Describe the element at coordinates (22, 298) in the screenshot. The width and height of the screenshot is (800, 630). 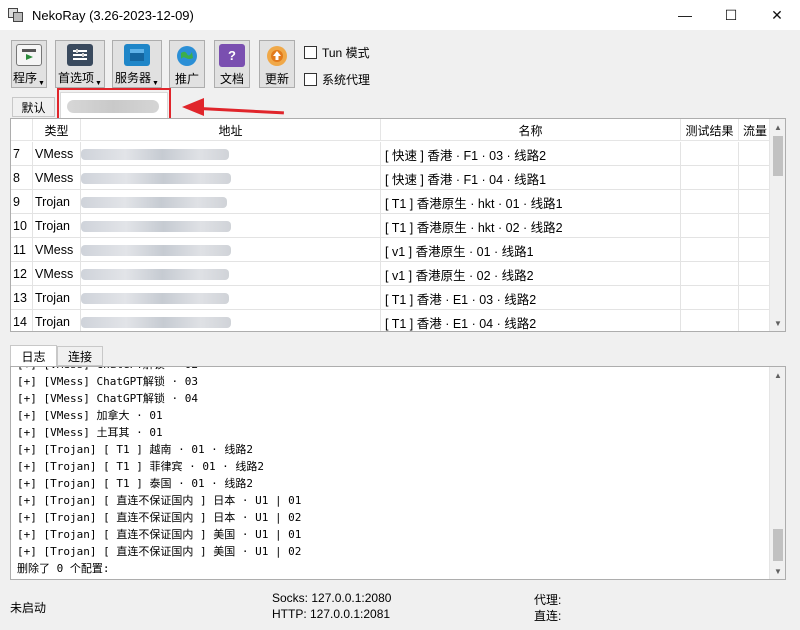
I see `row-number: 13` at that location.